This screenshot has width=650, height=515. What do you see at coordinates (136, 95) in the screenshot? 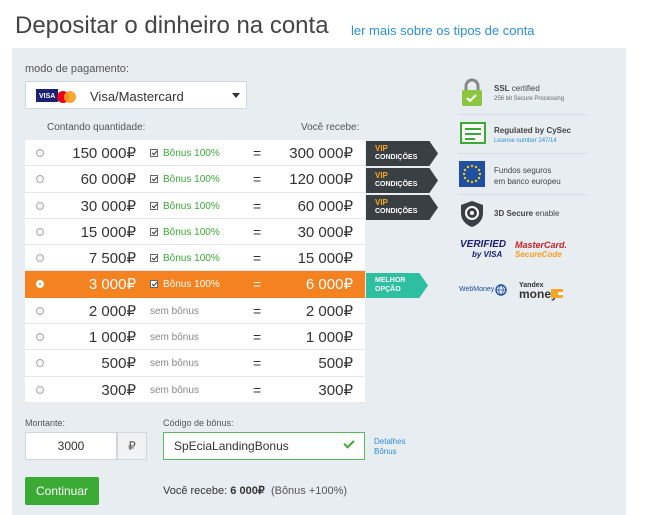
I see `payment-method-select: VISA Visa/Mastercard` at bounding box center [136, 95].